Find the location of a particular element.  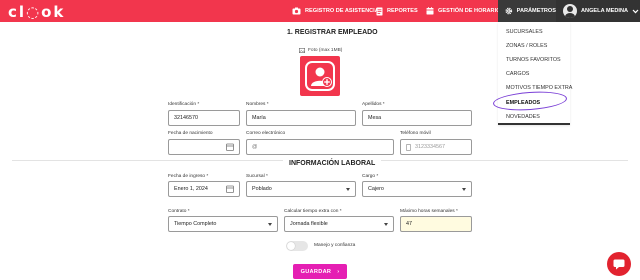

branch-select: Poblado is located at coordinates (301, 189).